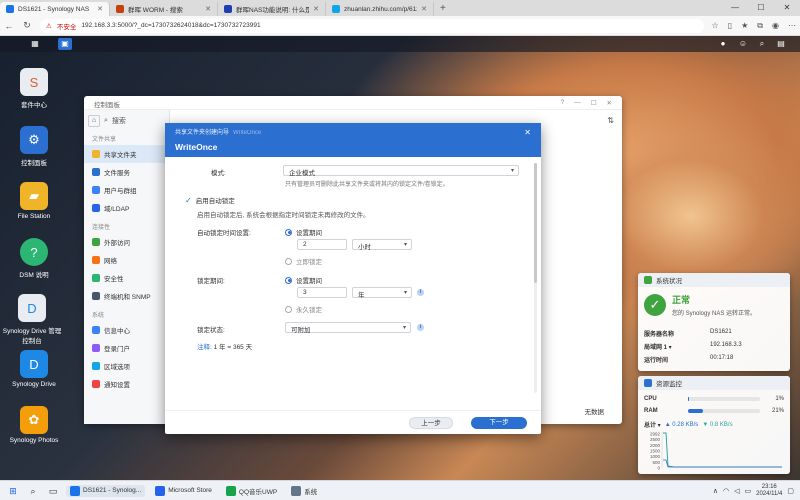  Describe the element at coordinates (790, 491) in the screenshot. I see `notifications-icon: ▢` at that location.